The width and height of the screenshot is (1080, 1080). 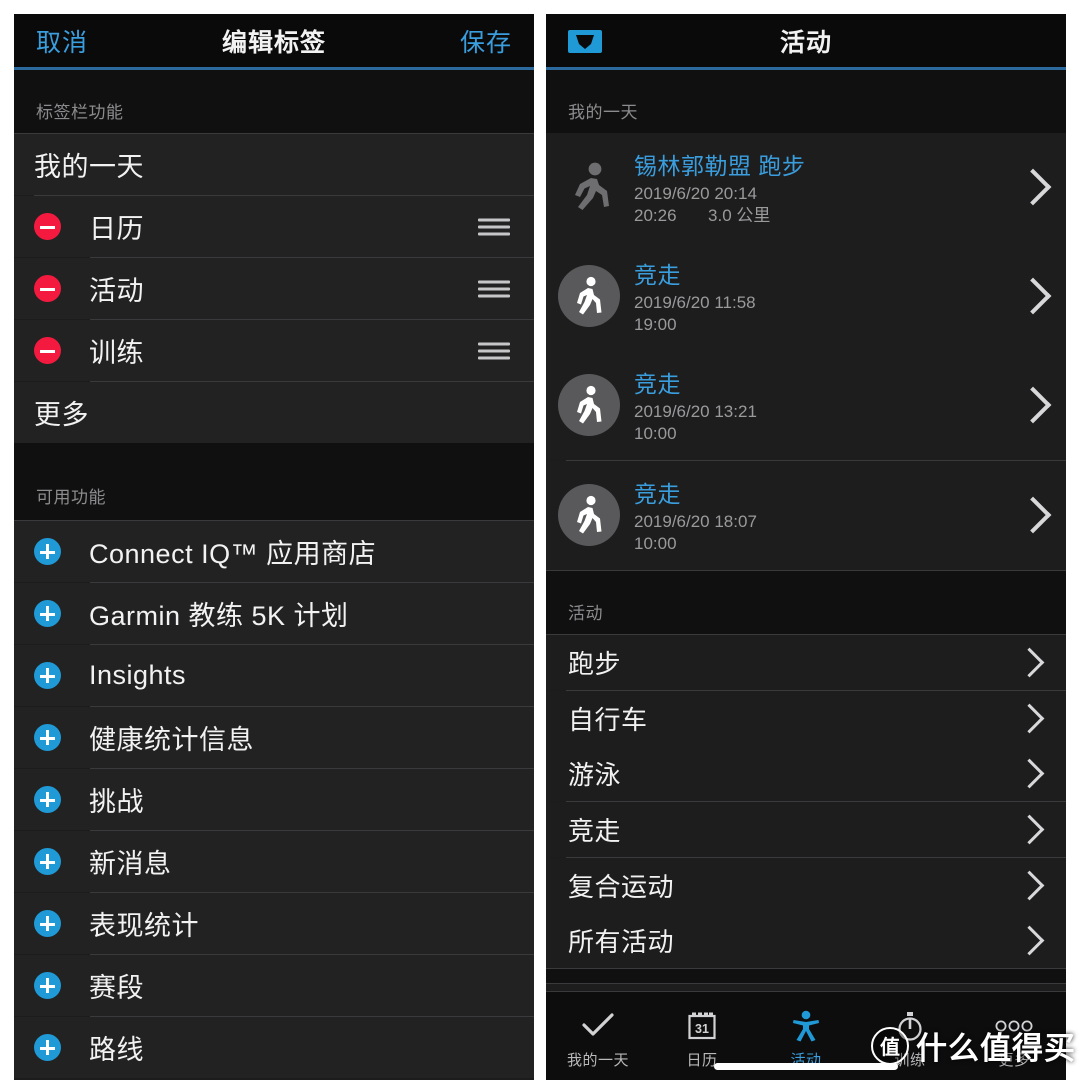 What do you see at coordinates (806, 829) in the screenshot?
I see `activity-category-walking: 竞走` at bounding box center [806, 829].